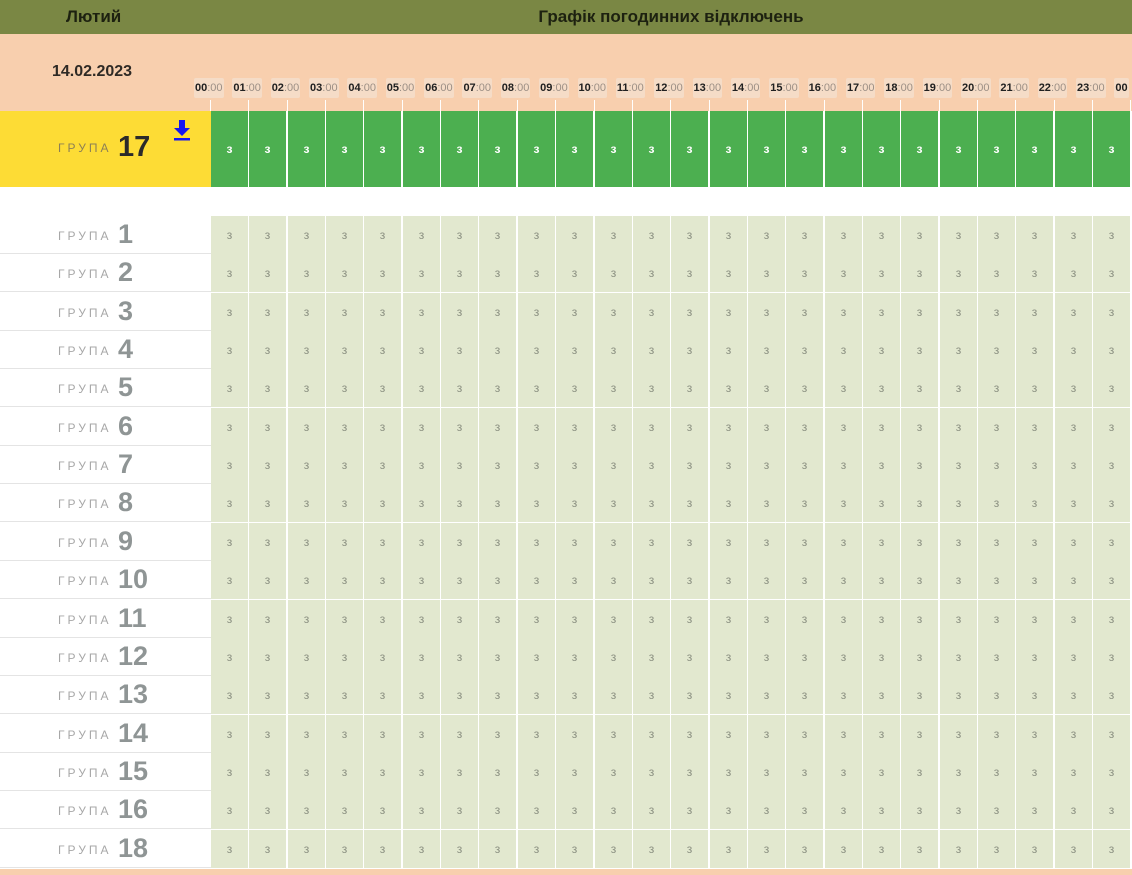 This screenshot has width=1132, height=875. What do you see at coordinates (566, 503) in the screenshot?
I see `group-row: ГРУПА 8 з з з з з з з з з з з з з з з з з з з з з з з з` at bounding box center [566, 503].